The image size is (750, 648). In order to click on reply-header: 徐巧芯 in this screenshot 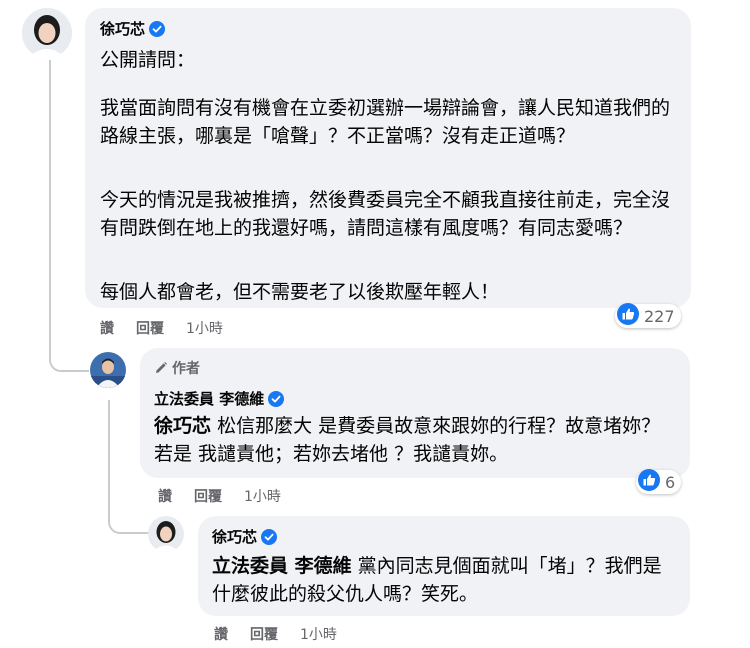, I will do `click(245, 537)`.